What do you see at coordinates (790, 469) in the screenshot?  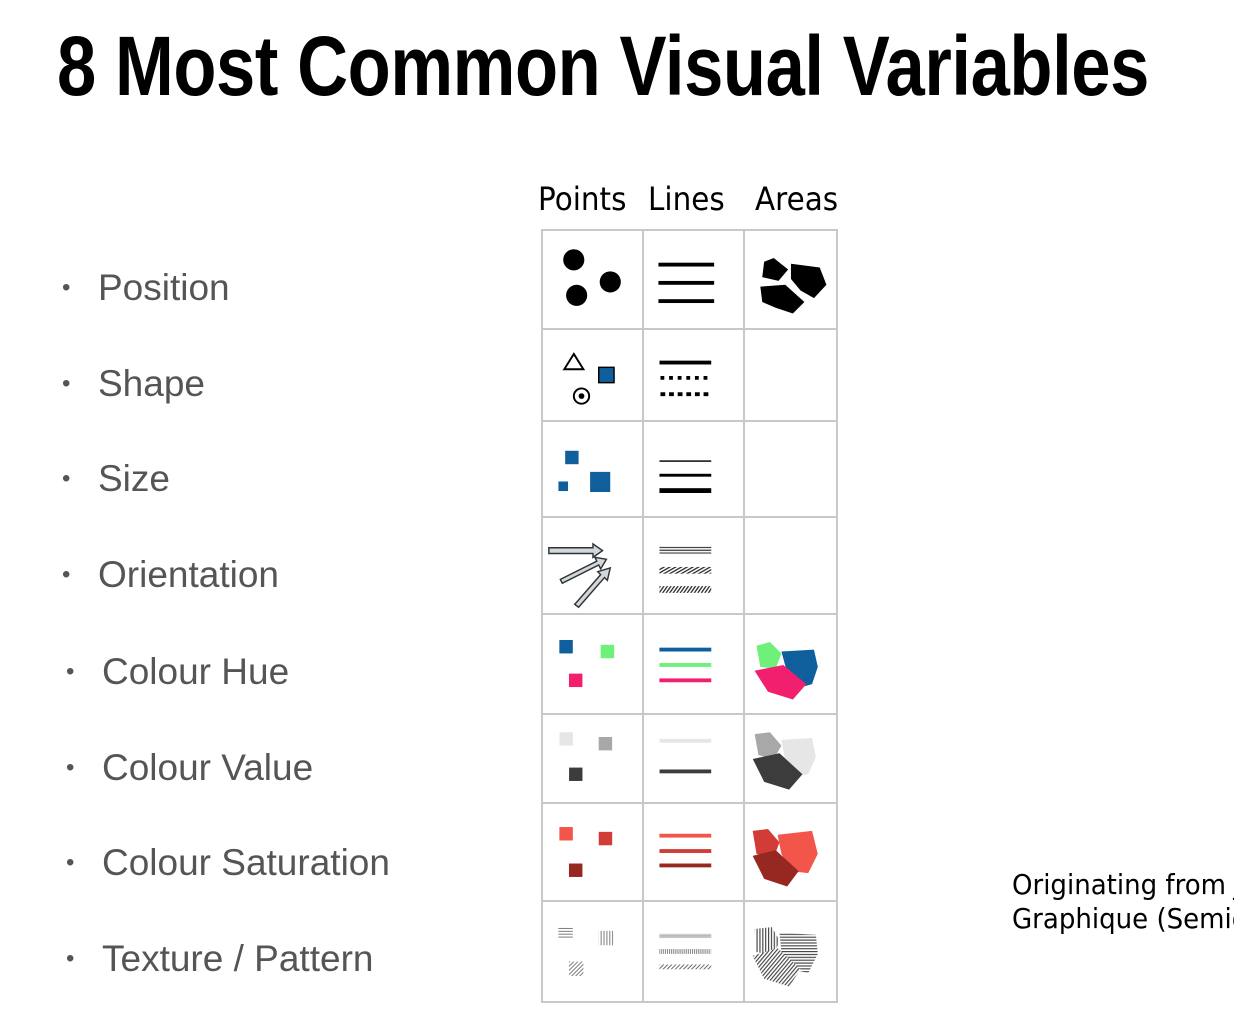 I see `cell-size-areas` at bounding box center [790, 469].